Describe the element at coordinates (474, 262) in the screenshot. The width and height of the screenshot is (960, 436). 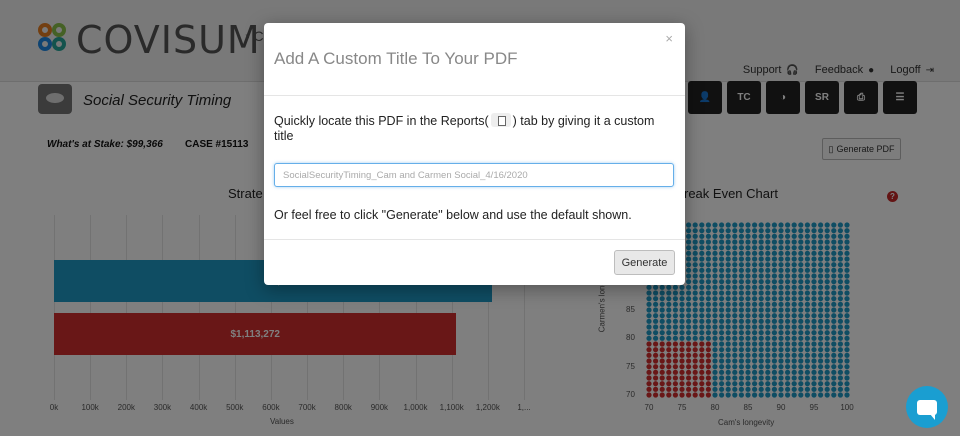
I see `modal-footer: Generate` at that location.